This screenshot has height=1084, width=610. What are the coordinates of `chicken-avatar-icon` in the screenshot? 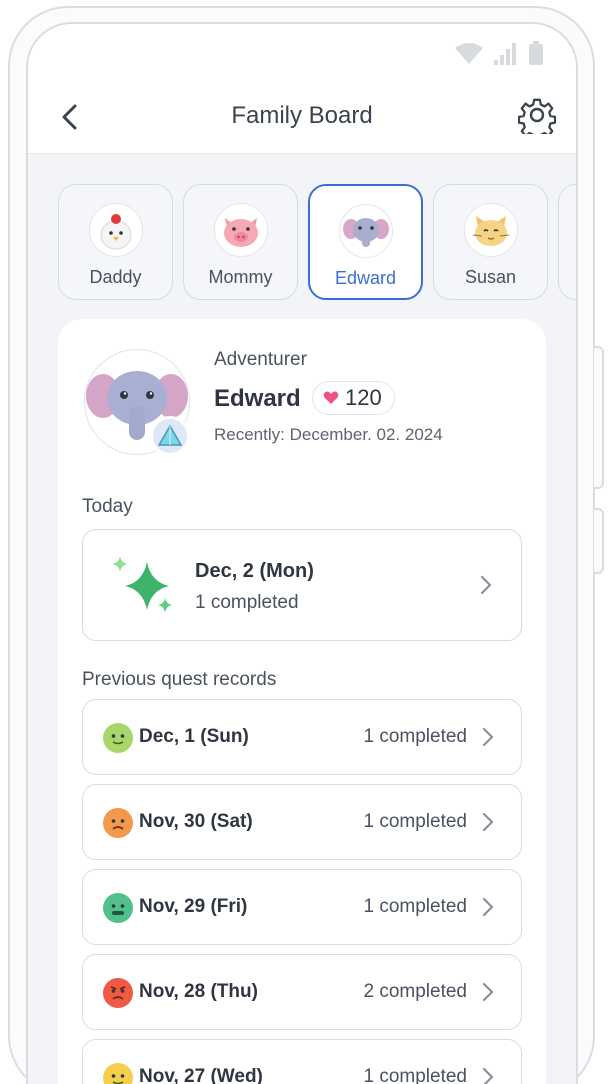 It's located at (115, 230).